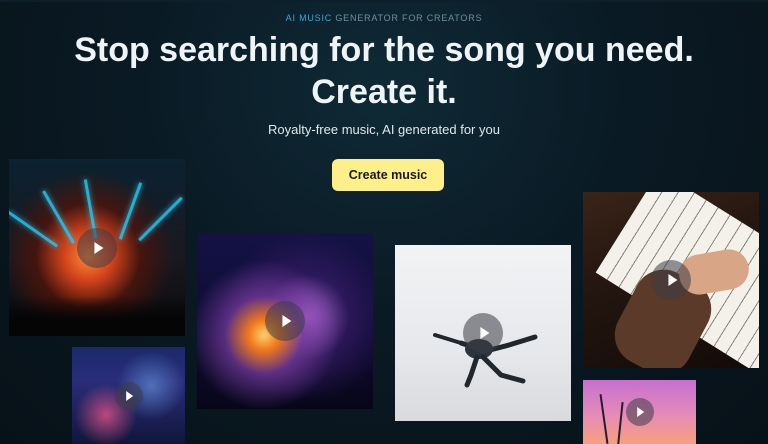  What do you see at coordinates (97, 316) in the screenshot?
I see `crowd-silhouette` at bounding box center [97, 316].